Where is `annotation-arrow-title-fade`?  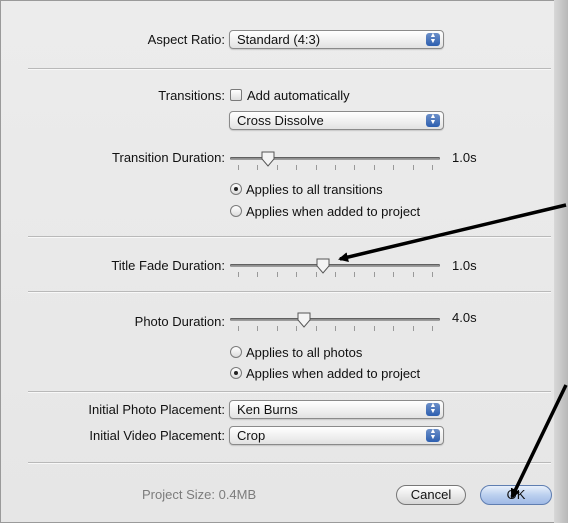 annotation-arrow-title-fade is located at coordinates (452, 233).